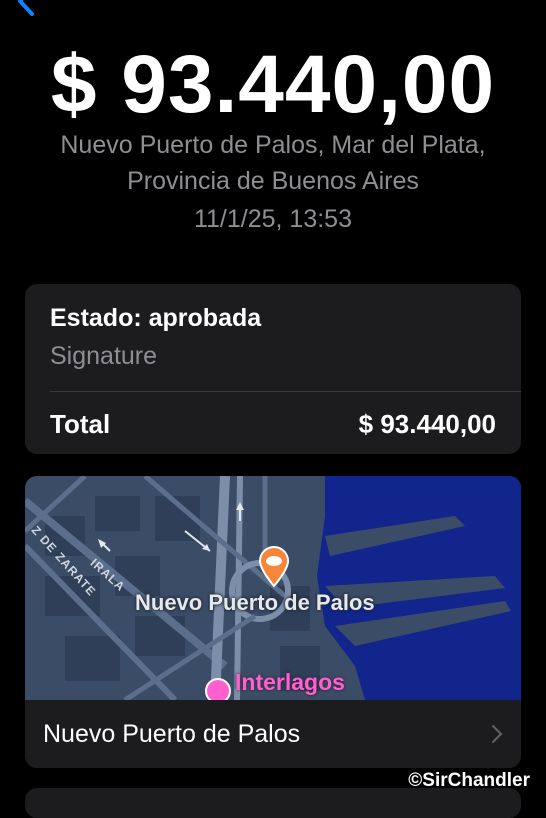 The height and width of the screenshot is (818, 546). Describe the element at coordinates (272, 219) in the screenshot. I see `transaction-datetime: 11/1/25, 13:53` at that location.